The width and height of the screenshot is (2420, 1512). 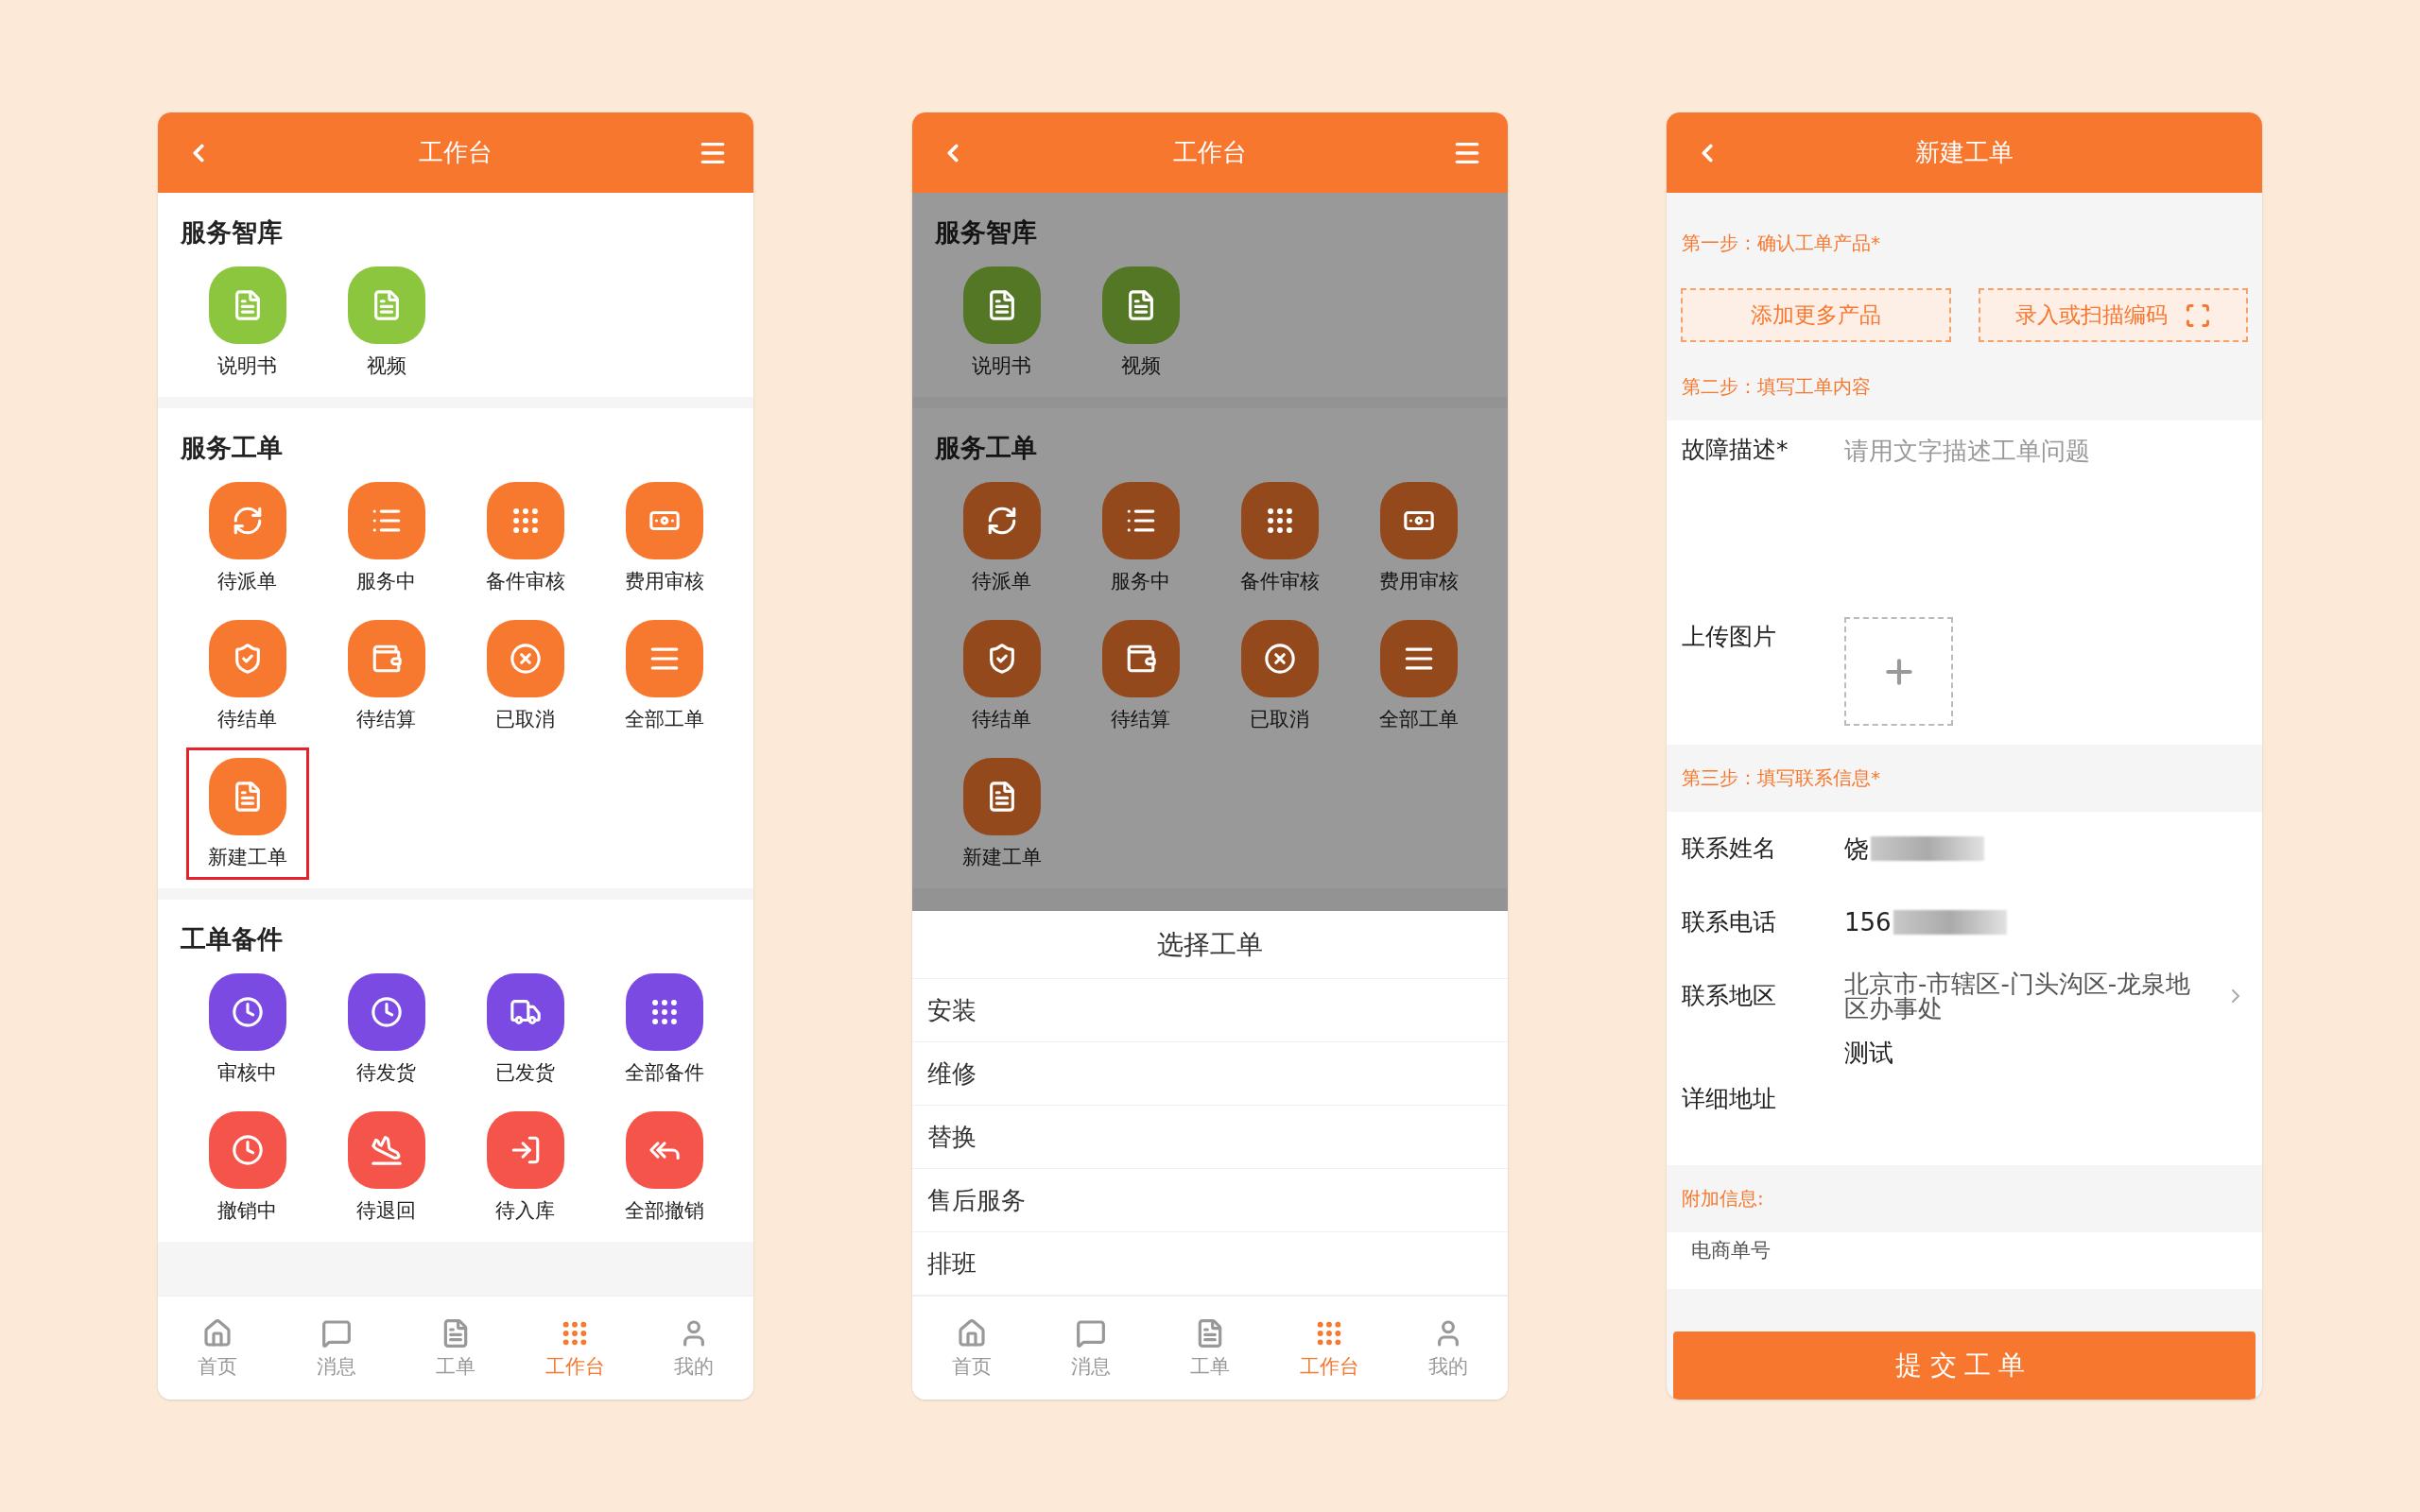 I want to click on shortcut-label: 待退回, so click(x=386, y=1210).